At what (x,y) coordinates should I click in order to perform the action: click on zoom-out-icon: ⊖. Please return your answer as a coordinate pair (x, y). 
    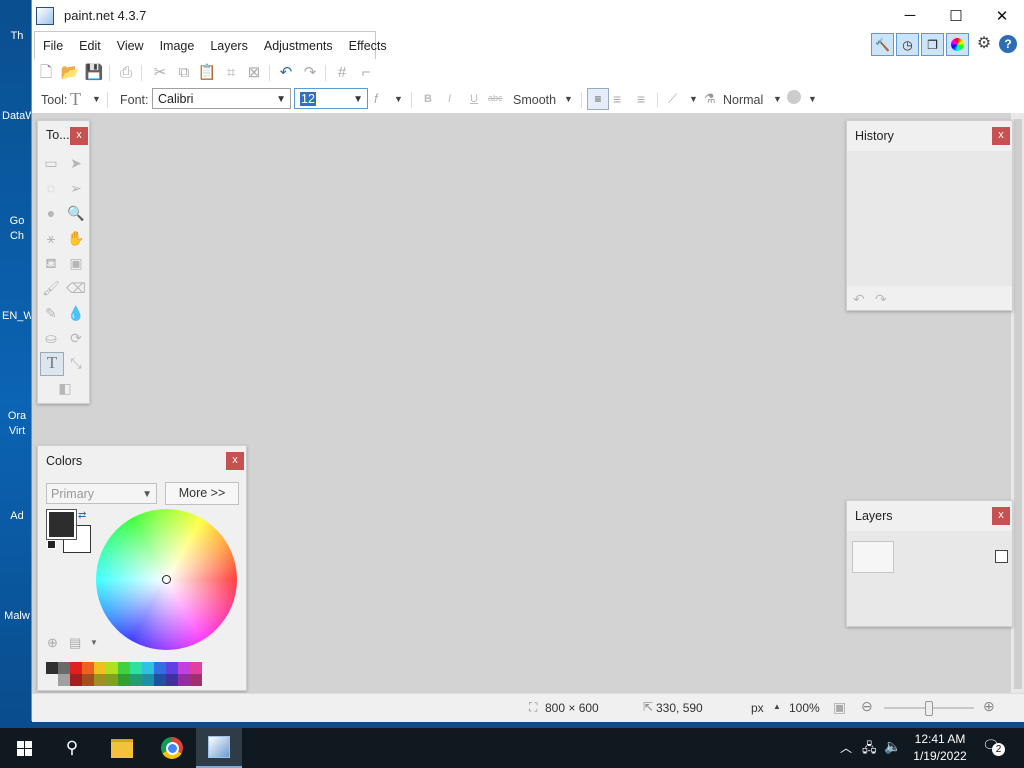
    Looking at the image, I should click on (867, 706).